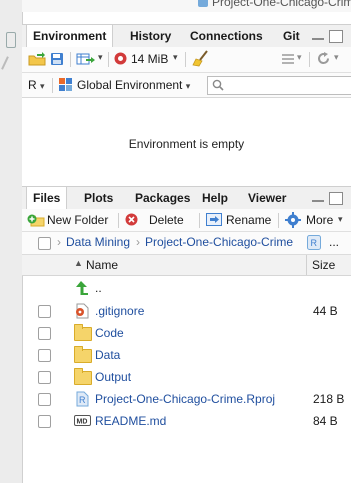  What do you see at coordinates (219, 242) in the screenshot?
I see `breadcrumb-item: Project-One-Chicago-Crime` at bounding box center [219, 242].